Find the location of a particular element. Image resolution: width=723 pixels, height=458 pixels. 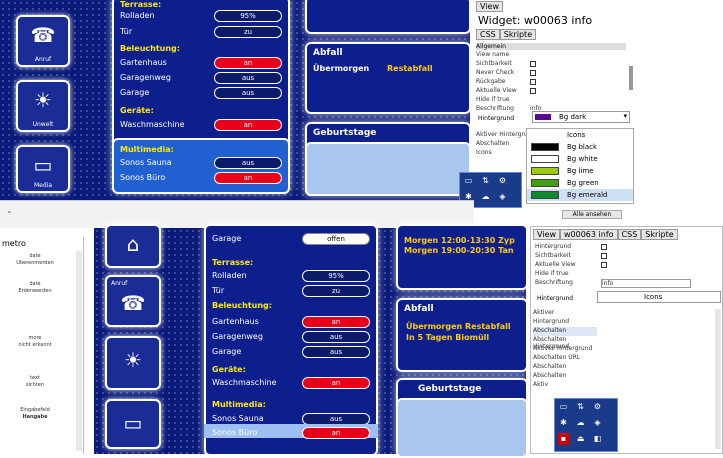

section-terrasse: Terrasse: is located at coordinates (233, 262).